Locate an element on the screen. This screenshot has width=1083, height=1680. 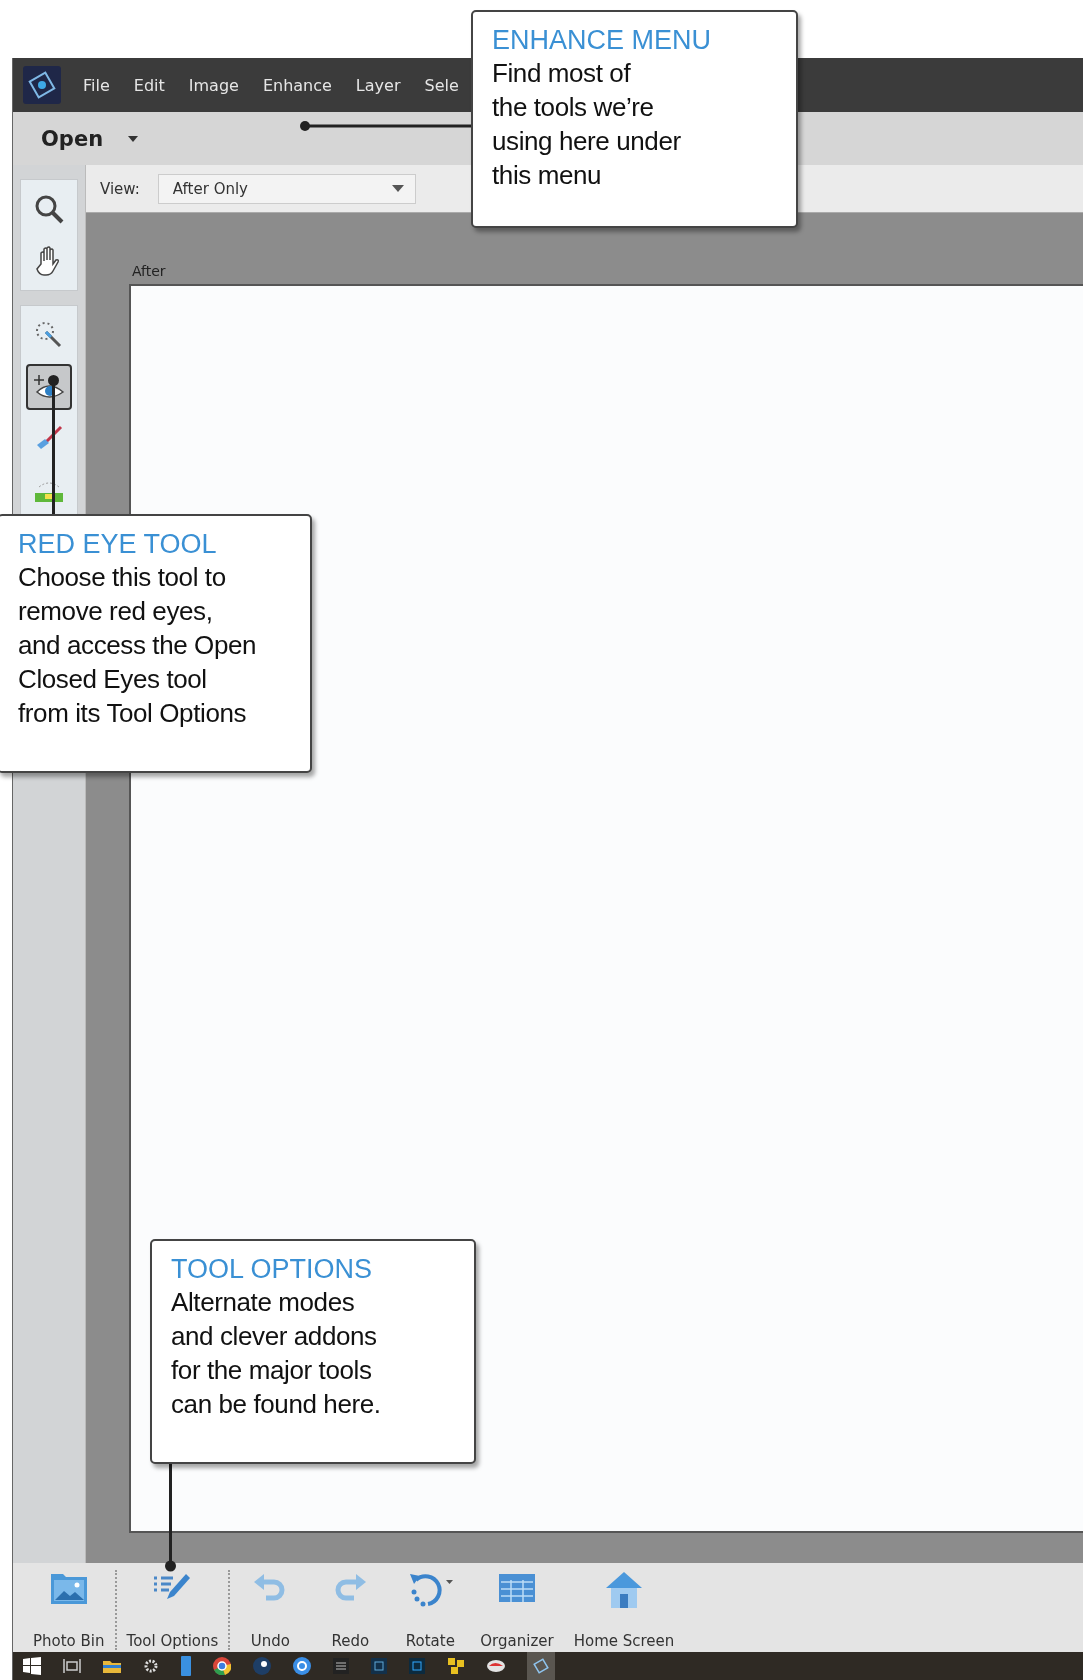
gear-icon is located at coordinates (151, 1666).